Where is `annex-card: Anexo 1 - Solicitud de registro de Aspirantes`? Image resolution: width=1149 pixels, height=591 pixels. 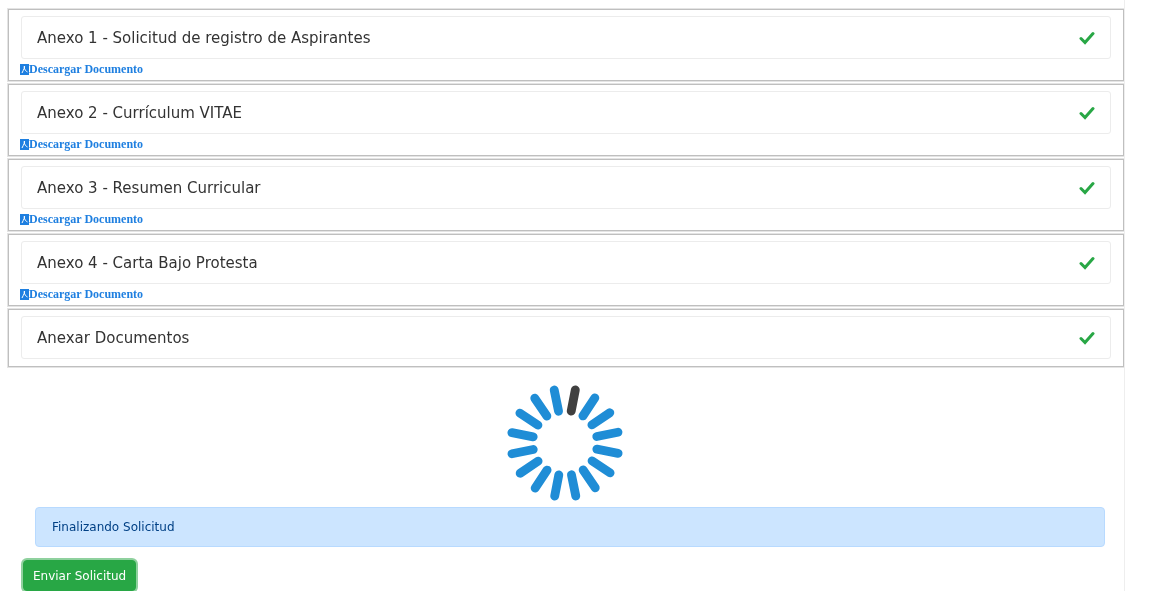
annex-card: Anexo 1 - Solicitud de registro de Aspirantes is located at coordinates (566, 37).